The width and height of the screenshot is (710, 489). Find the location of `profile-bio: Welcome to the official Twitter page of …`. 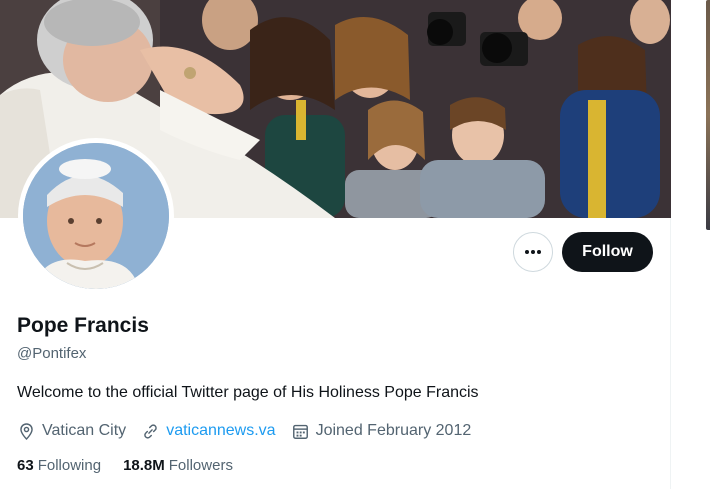

profile-bio: Welcome to the official Twitter page of … is located at coordinates (248, 392).